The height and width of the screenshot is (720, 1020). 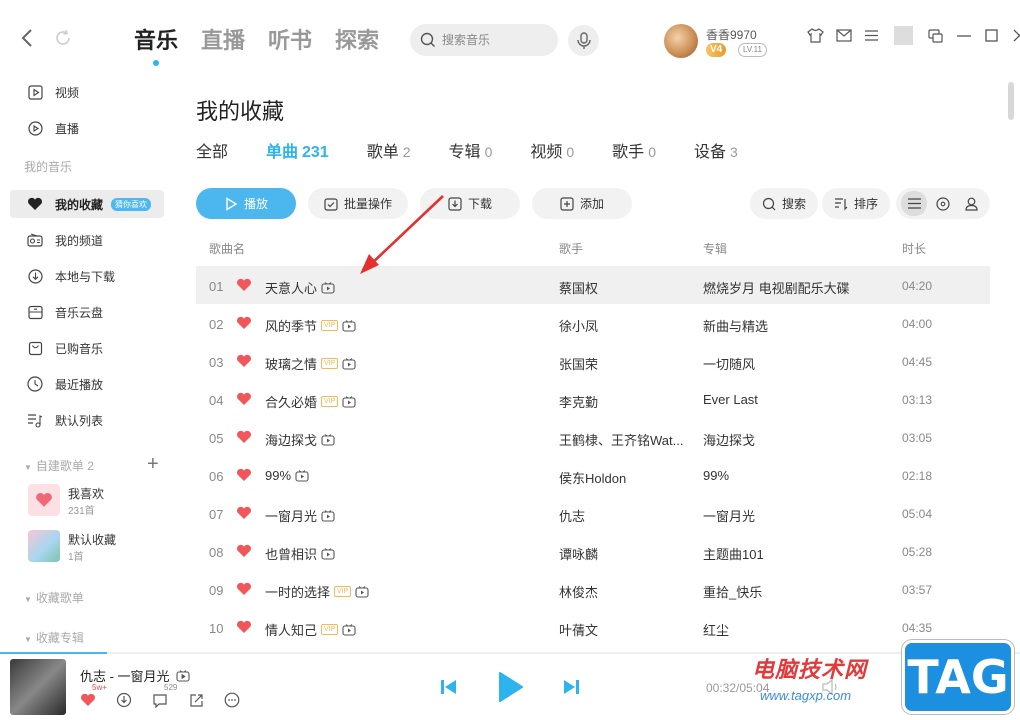 I want to click on song-album: 重拾_快乐, so click(x=793, y=591).